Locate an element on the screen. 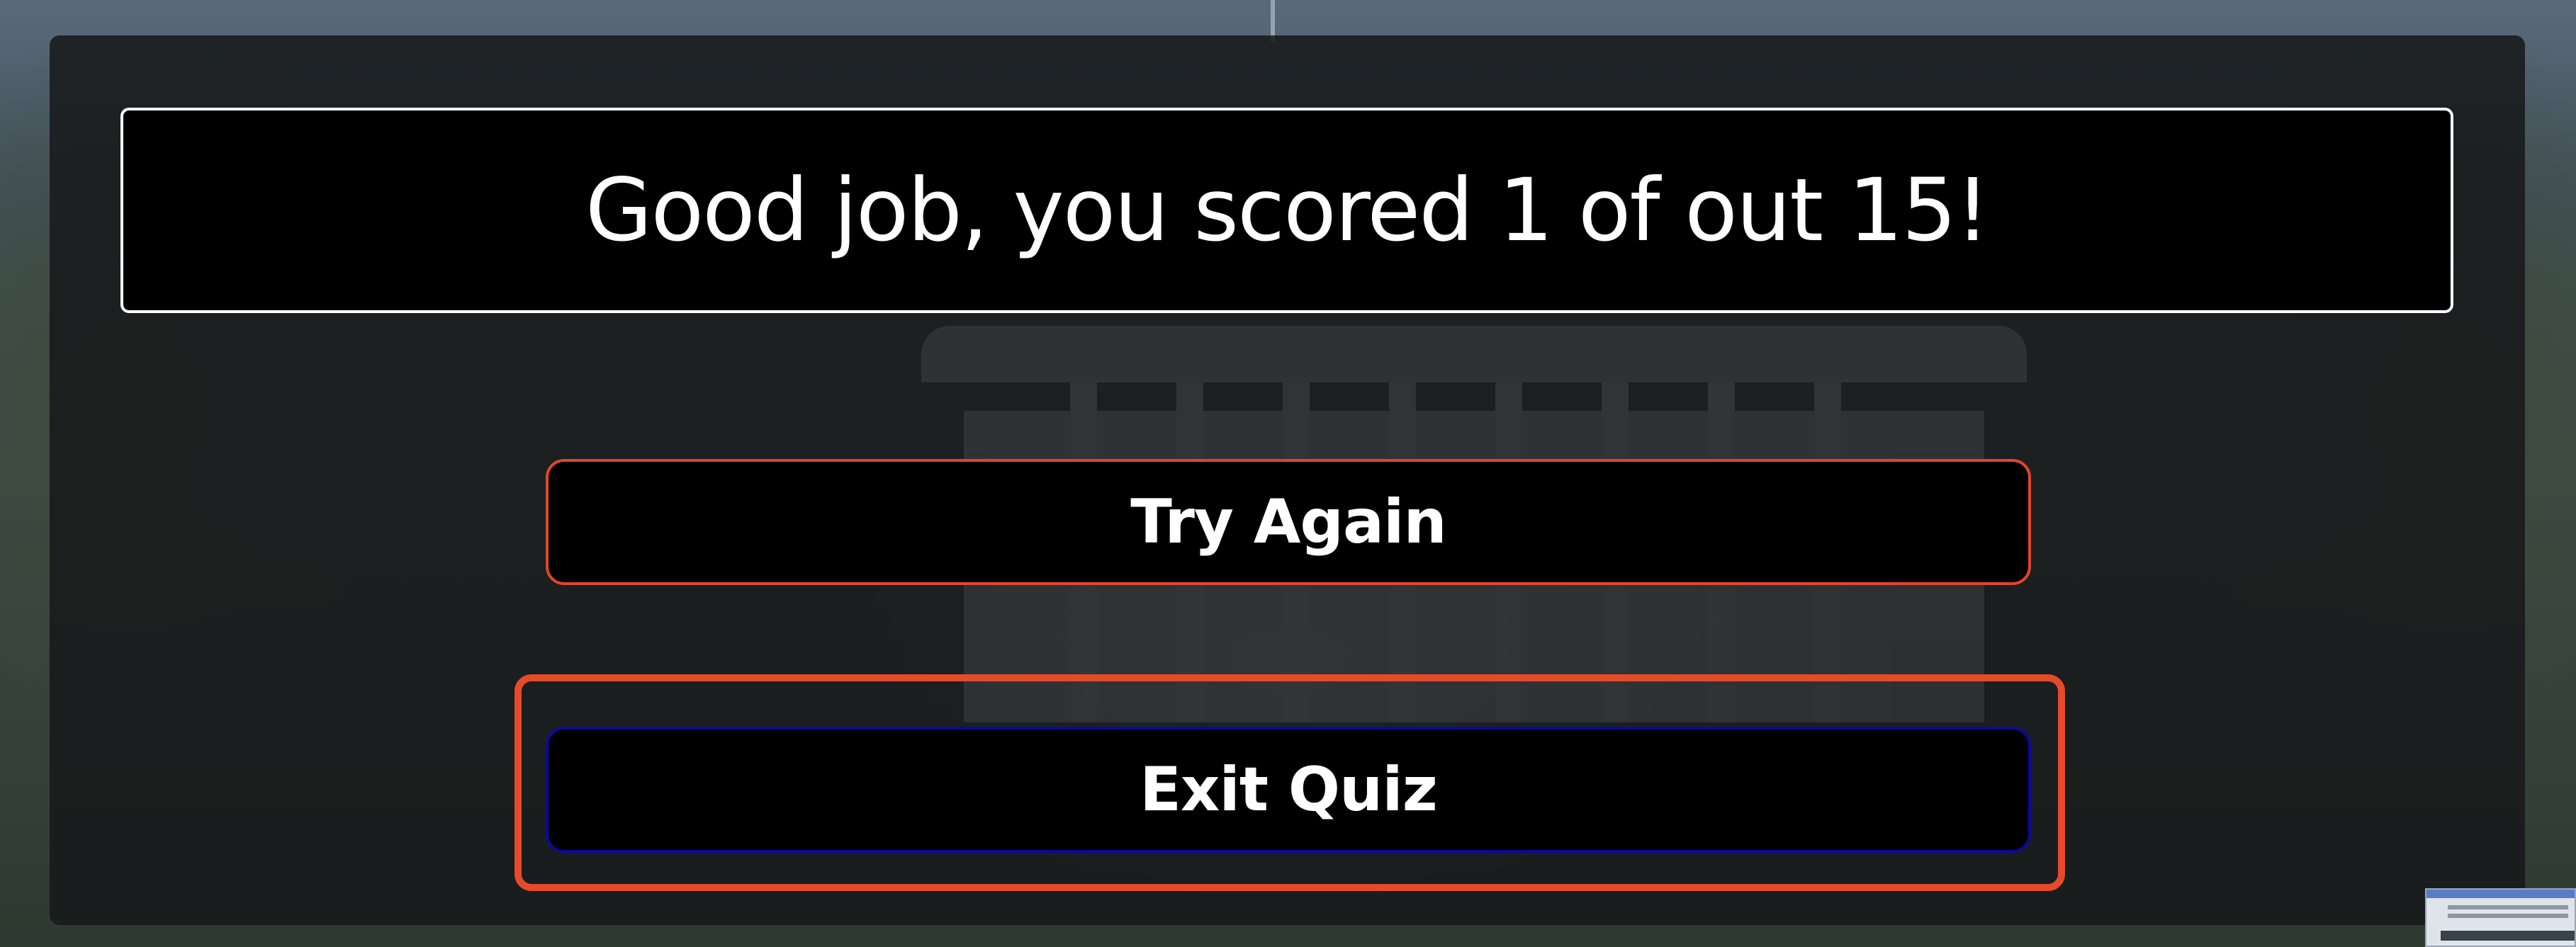 The image size is (2576, 947). score-message: Good job, you scored 1 of out 15! is located at coordinates (1287, 210).